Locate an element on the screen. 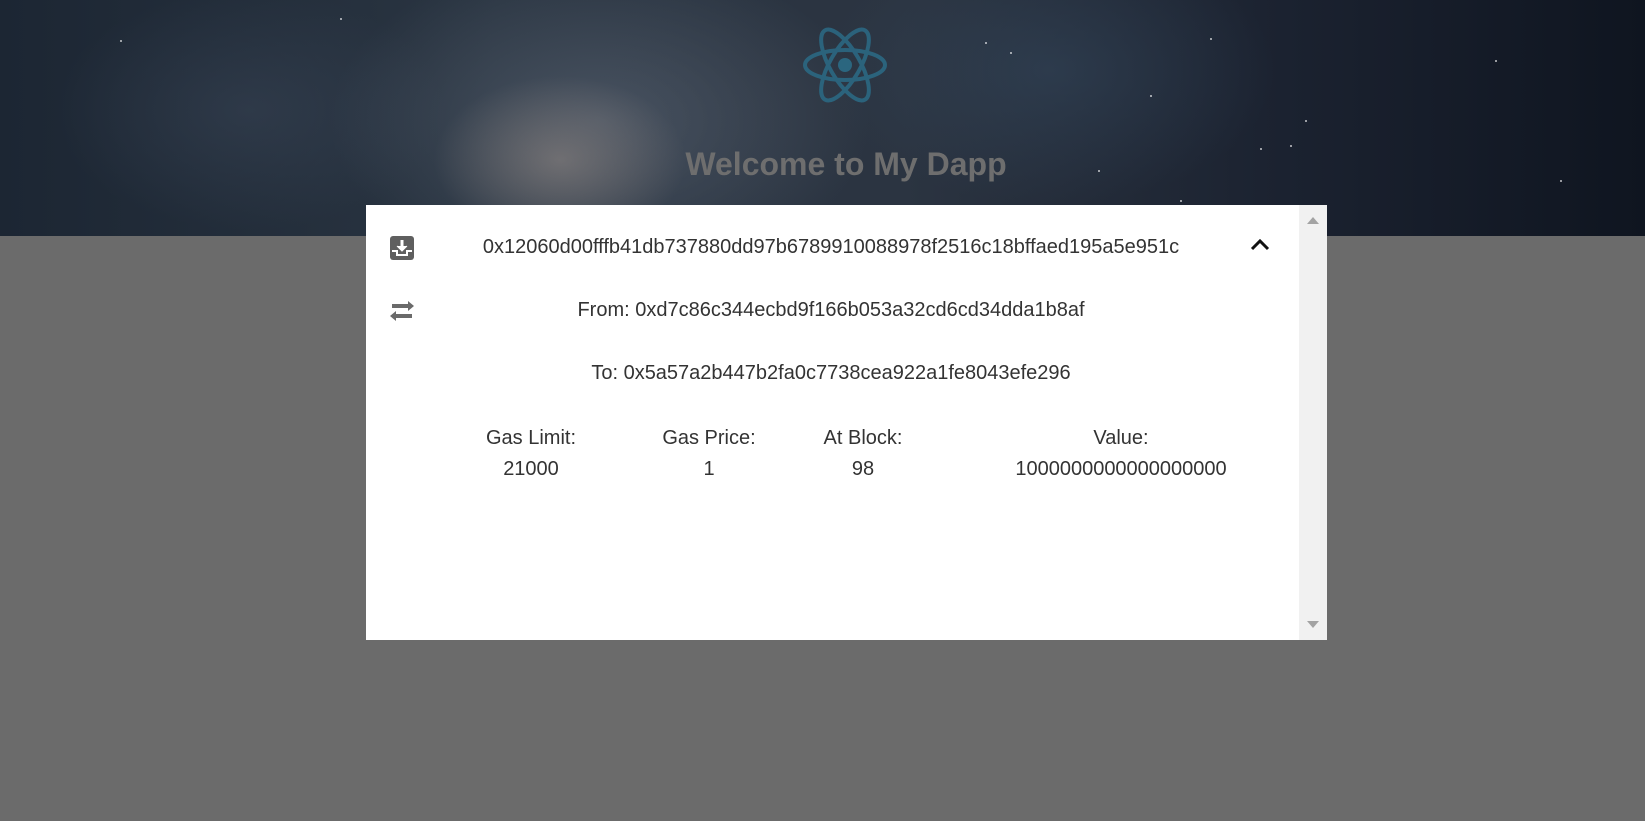 The width and height of the screenshot is (1645, 821). scroll-down-arrow-icon is located at coordinates (1313, 624).